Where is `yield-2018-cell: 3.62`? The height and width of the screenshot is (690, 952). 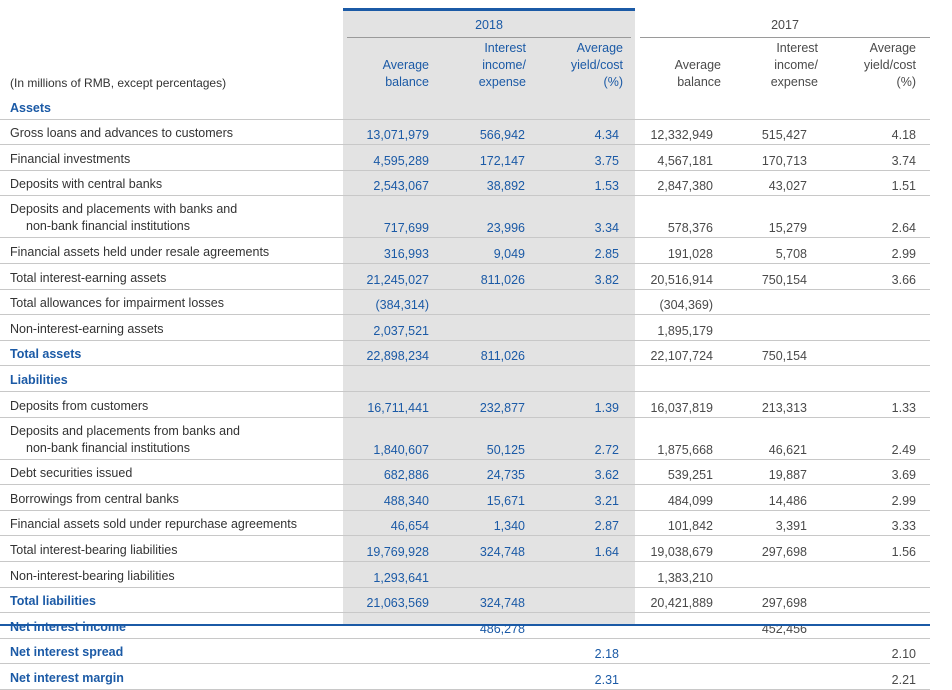 yield-2018-cell: 3.62 is located at coordinates (585, 472).